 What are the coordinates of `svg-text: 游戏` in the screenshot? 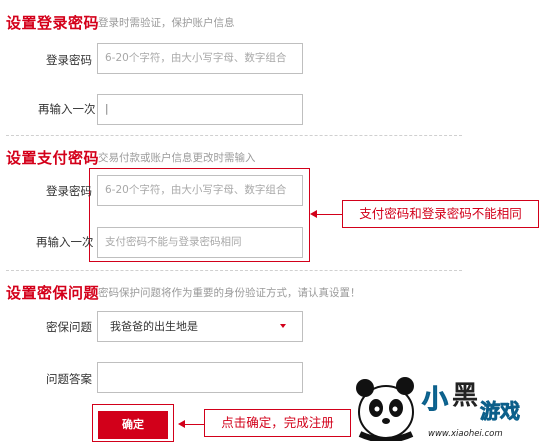 It's located at (500, 411).